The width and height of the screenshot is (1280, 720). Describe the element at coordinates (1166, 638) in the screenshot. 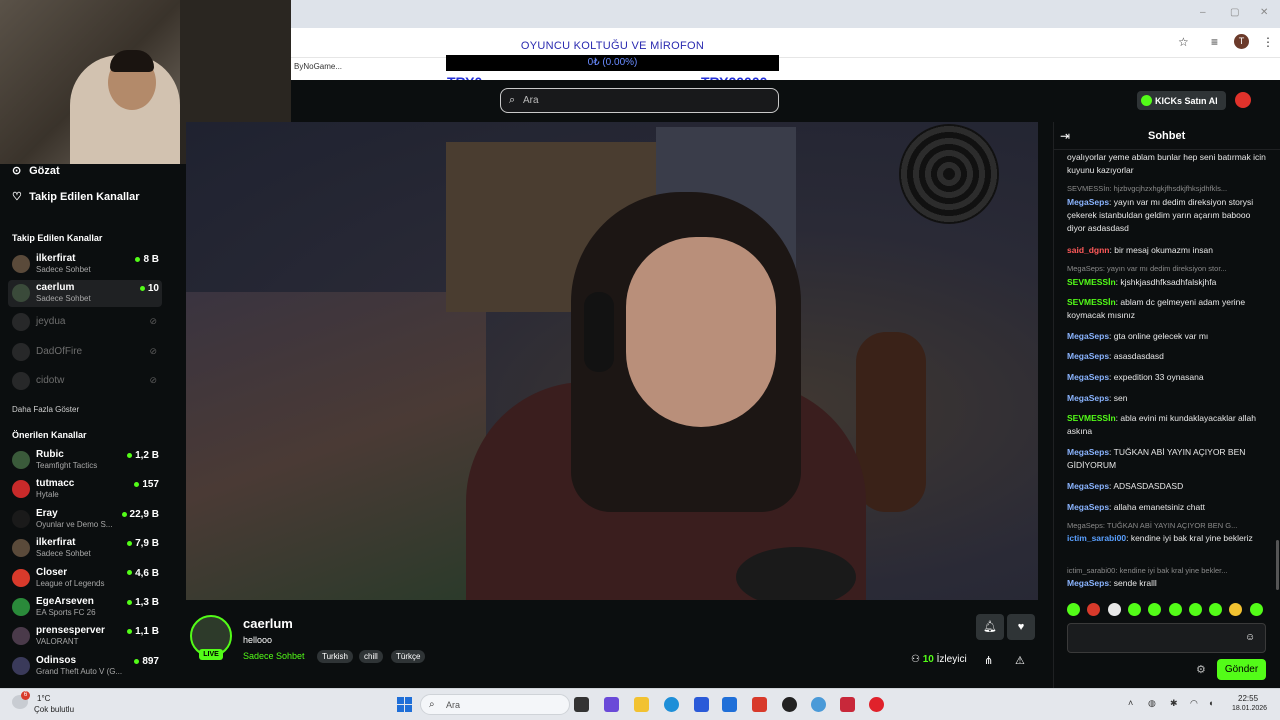

I see `chat-input` at that location.